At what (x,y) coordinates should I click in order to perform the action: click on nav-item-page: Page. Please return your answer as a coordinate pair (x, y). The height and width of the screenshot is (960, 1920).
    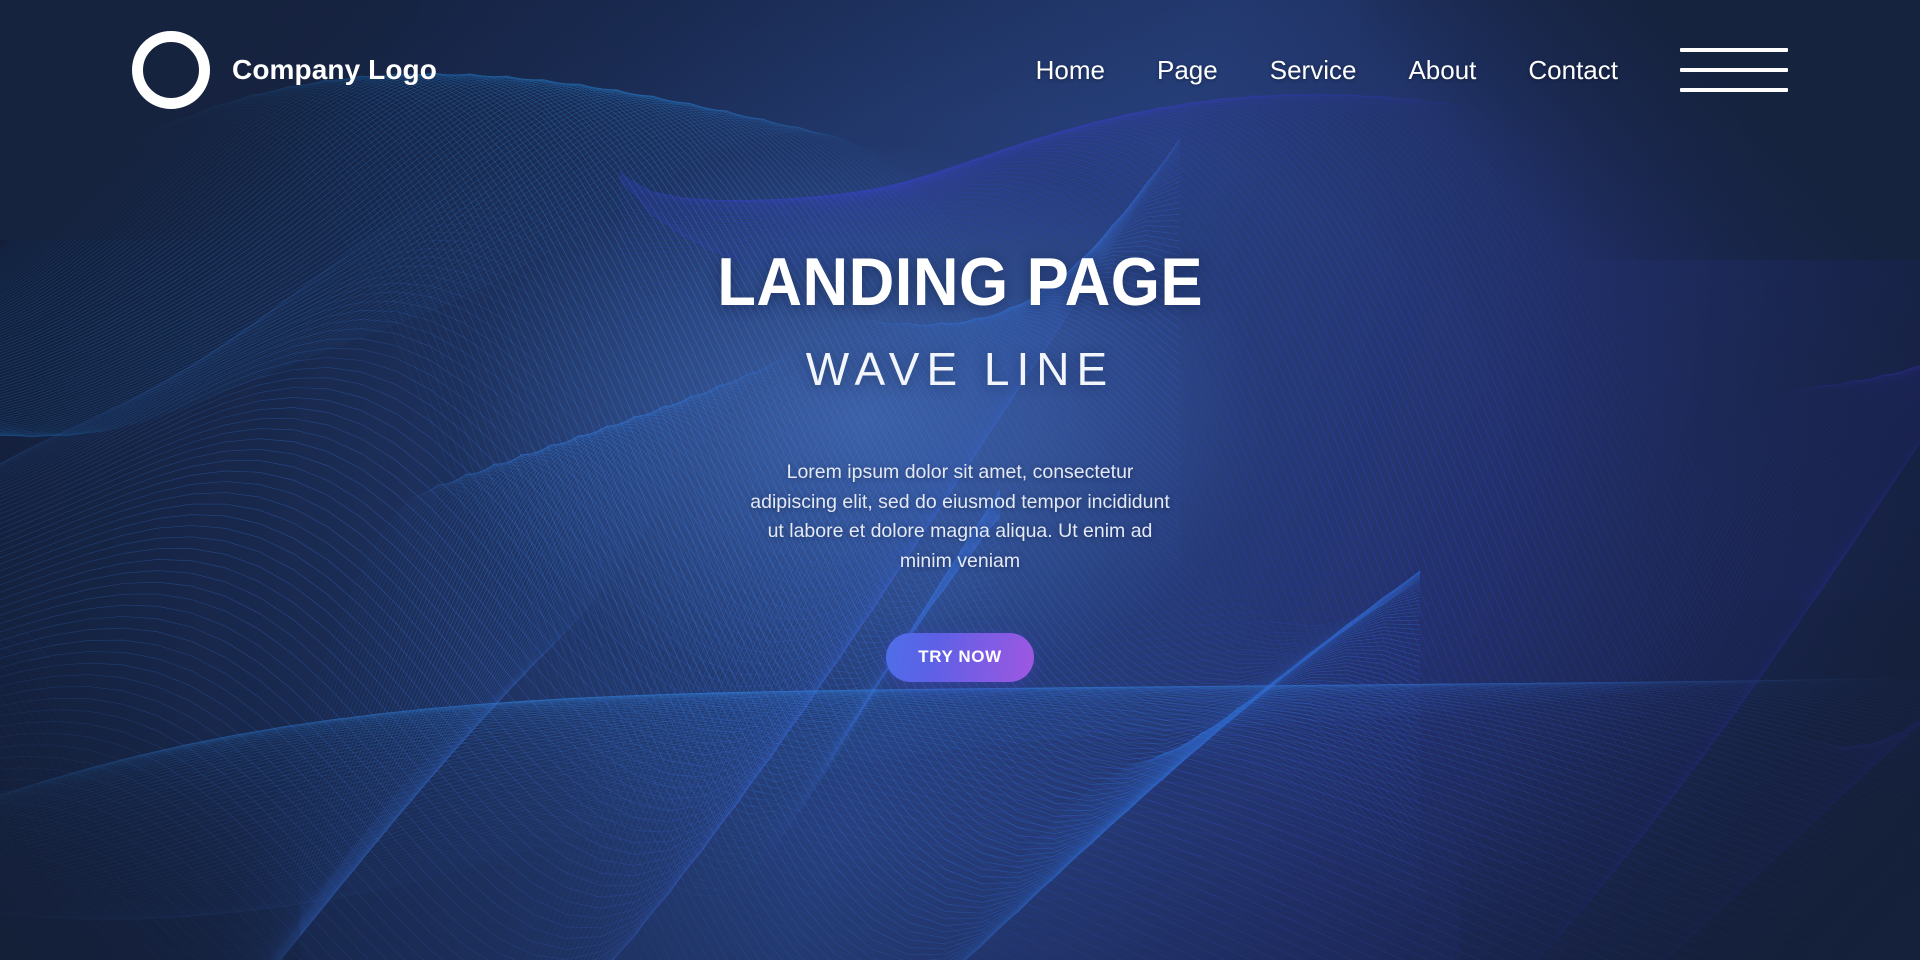
    Looking at the image, I should click on (1187, 70).